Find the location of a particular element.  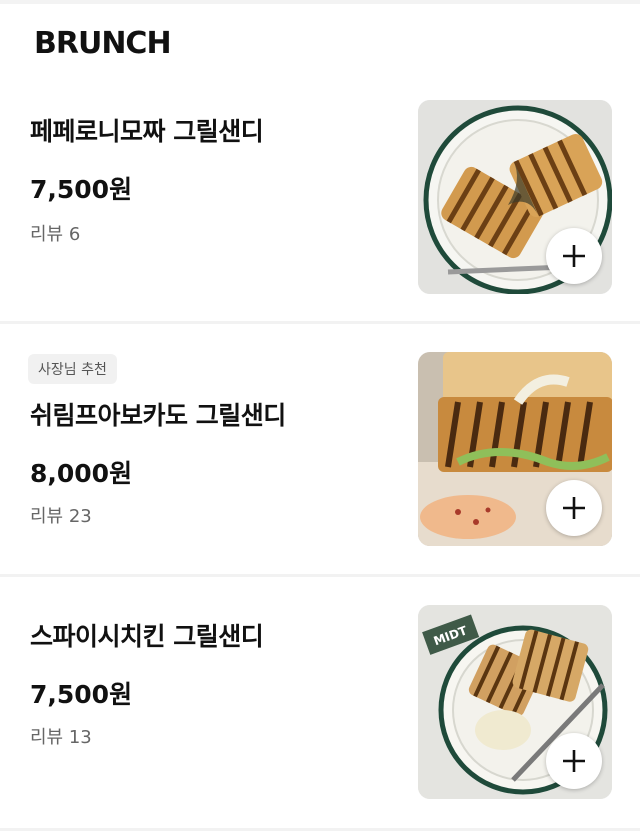

menu-item-name: 쉬림프아보카도 그릴샌디 is located at coordinates (158, 415).